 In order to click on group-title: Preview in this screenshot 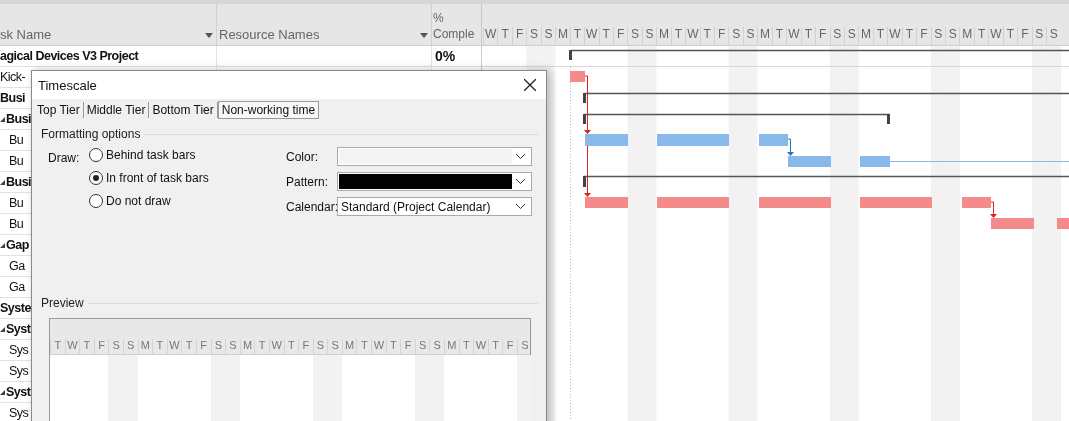, I will do `click(62, 303)`.